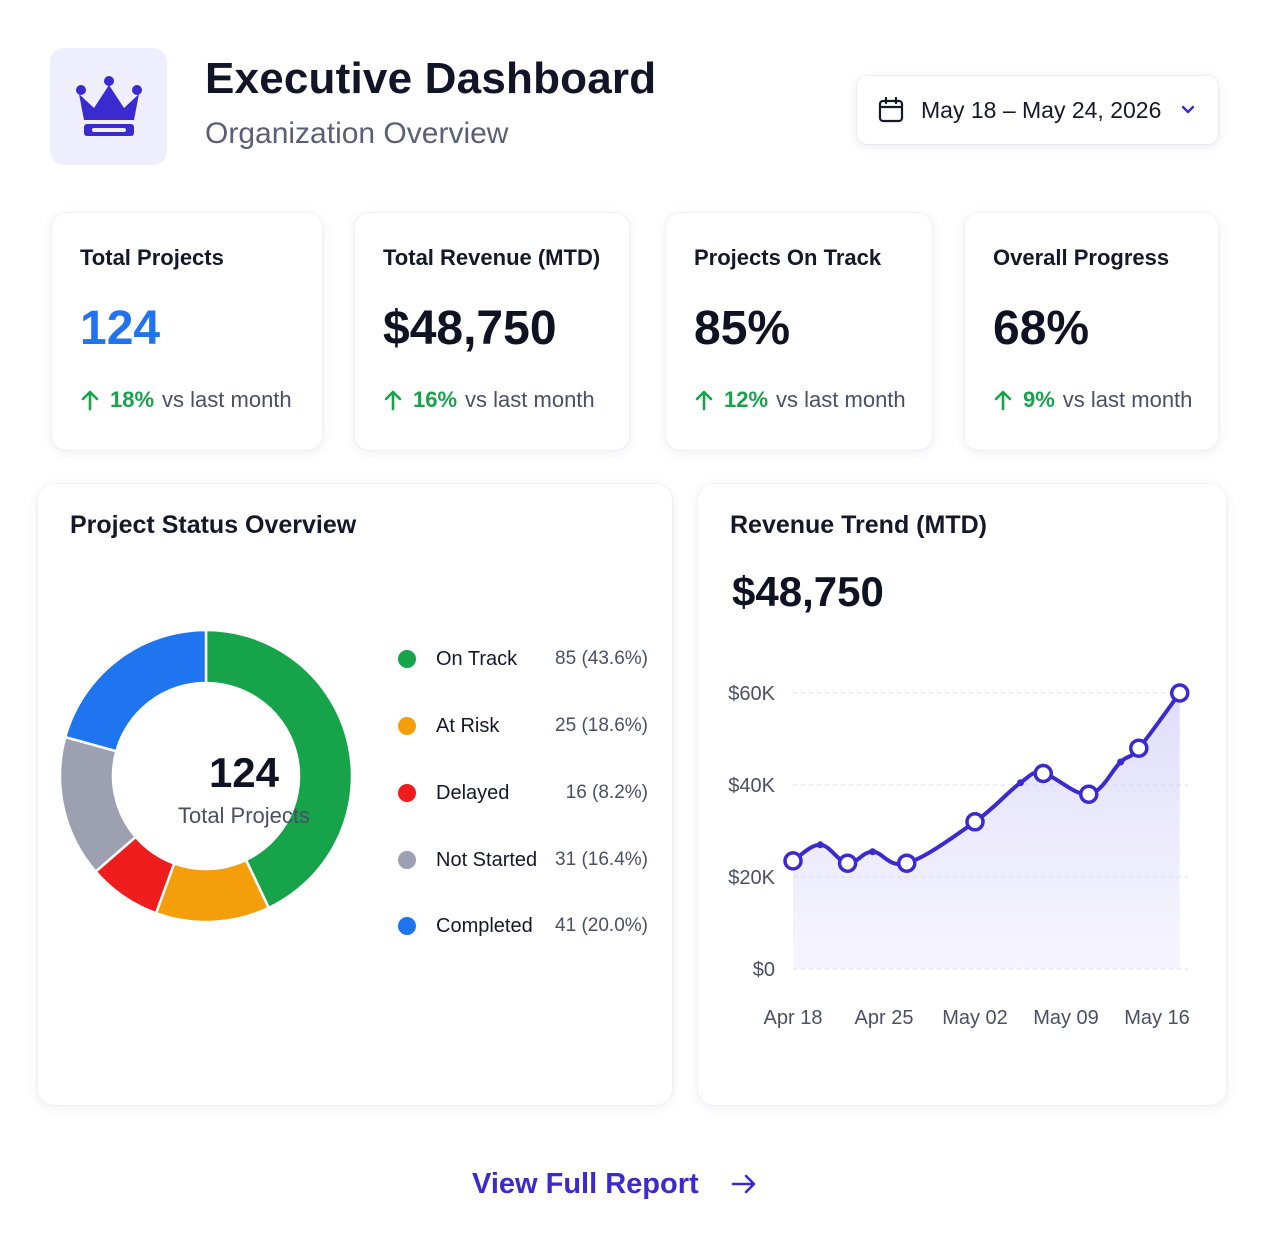  I want to click on legend-label: On Track, so click(477, 658).